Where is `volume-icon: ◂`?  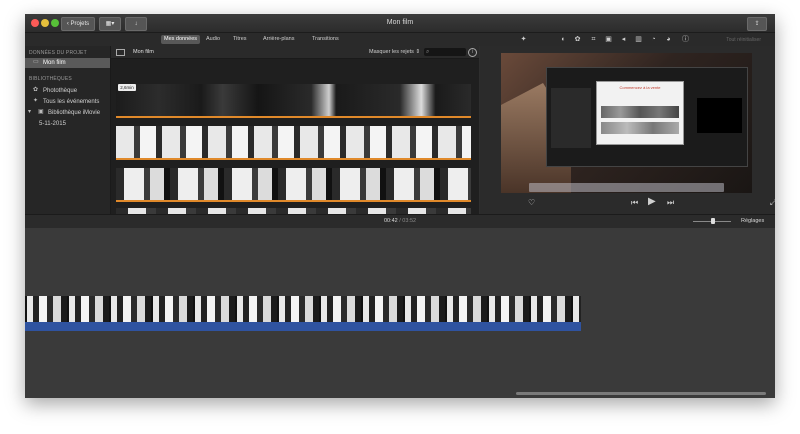
volume-icon: ◂ is located at coordinates (623, 39).